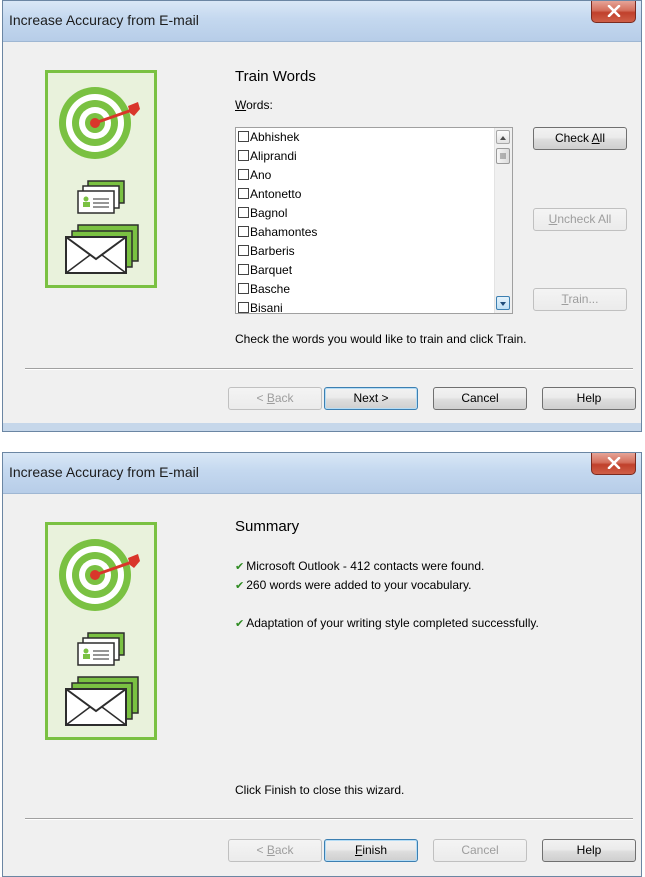 The width and height of the screenshot is (645, 877). What do you see at coordinates (374, 213) in the screenshot?
I see `list-item: Bagnol` at bounding box center [374, 213].